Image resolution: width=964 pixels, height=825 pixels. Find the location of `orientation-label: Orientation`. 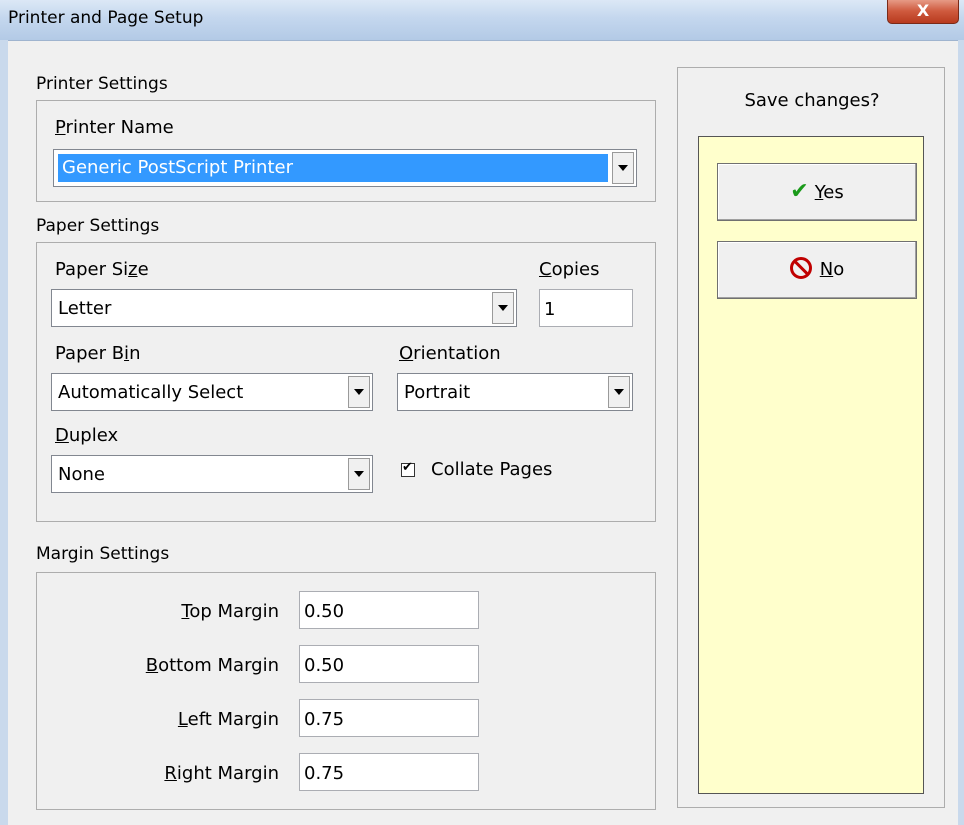

orientation-label: Orientation is located at coordinates (450, 353).